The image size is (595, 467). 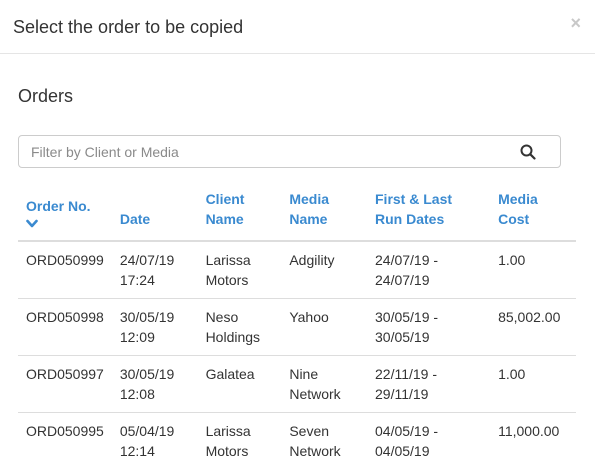 What do you see at coordinates (154, 383) in the screenshot?
I see `cell-date: 30/05/19 12:08` at bounding box center [154, 383].